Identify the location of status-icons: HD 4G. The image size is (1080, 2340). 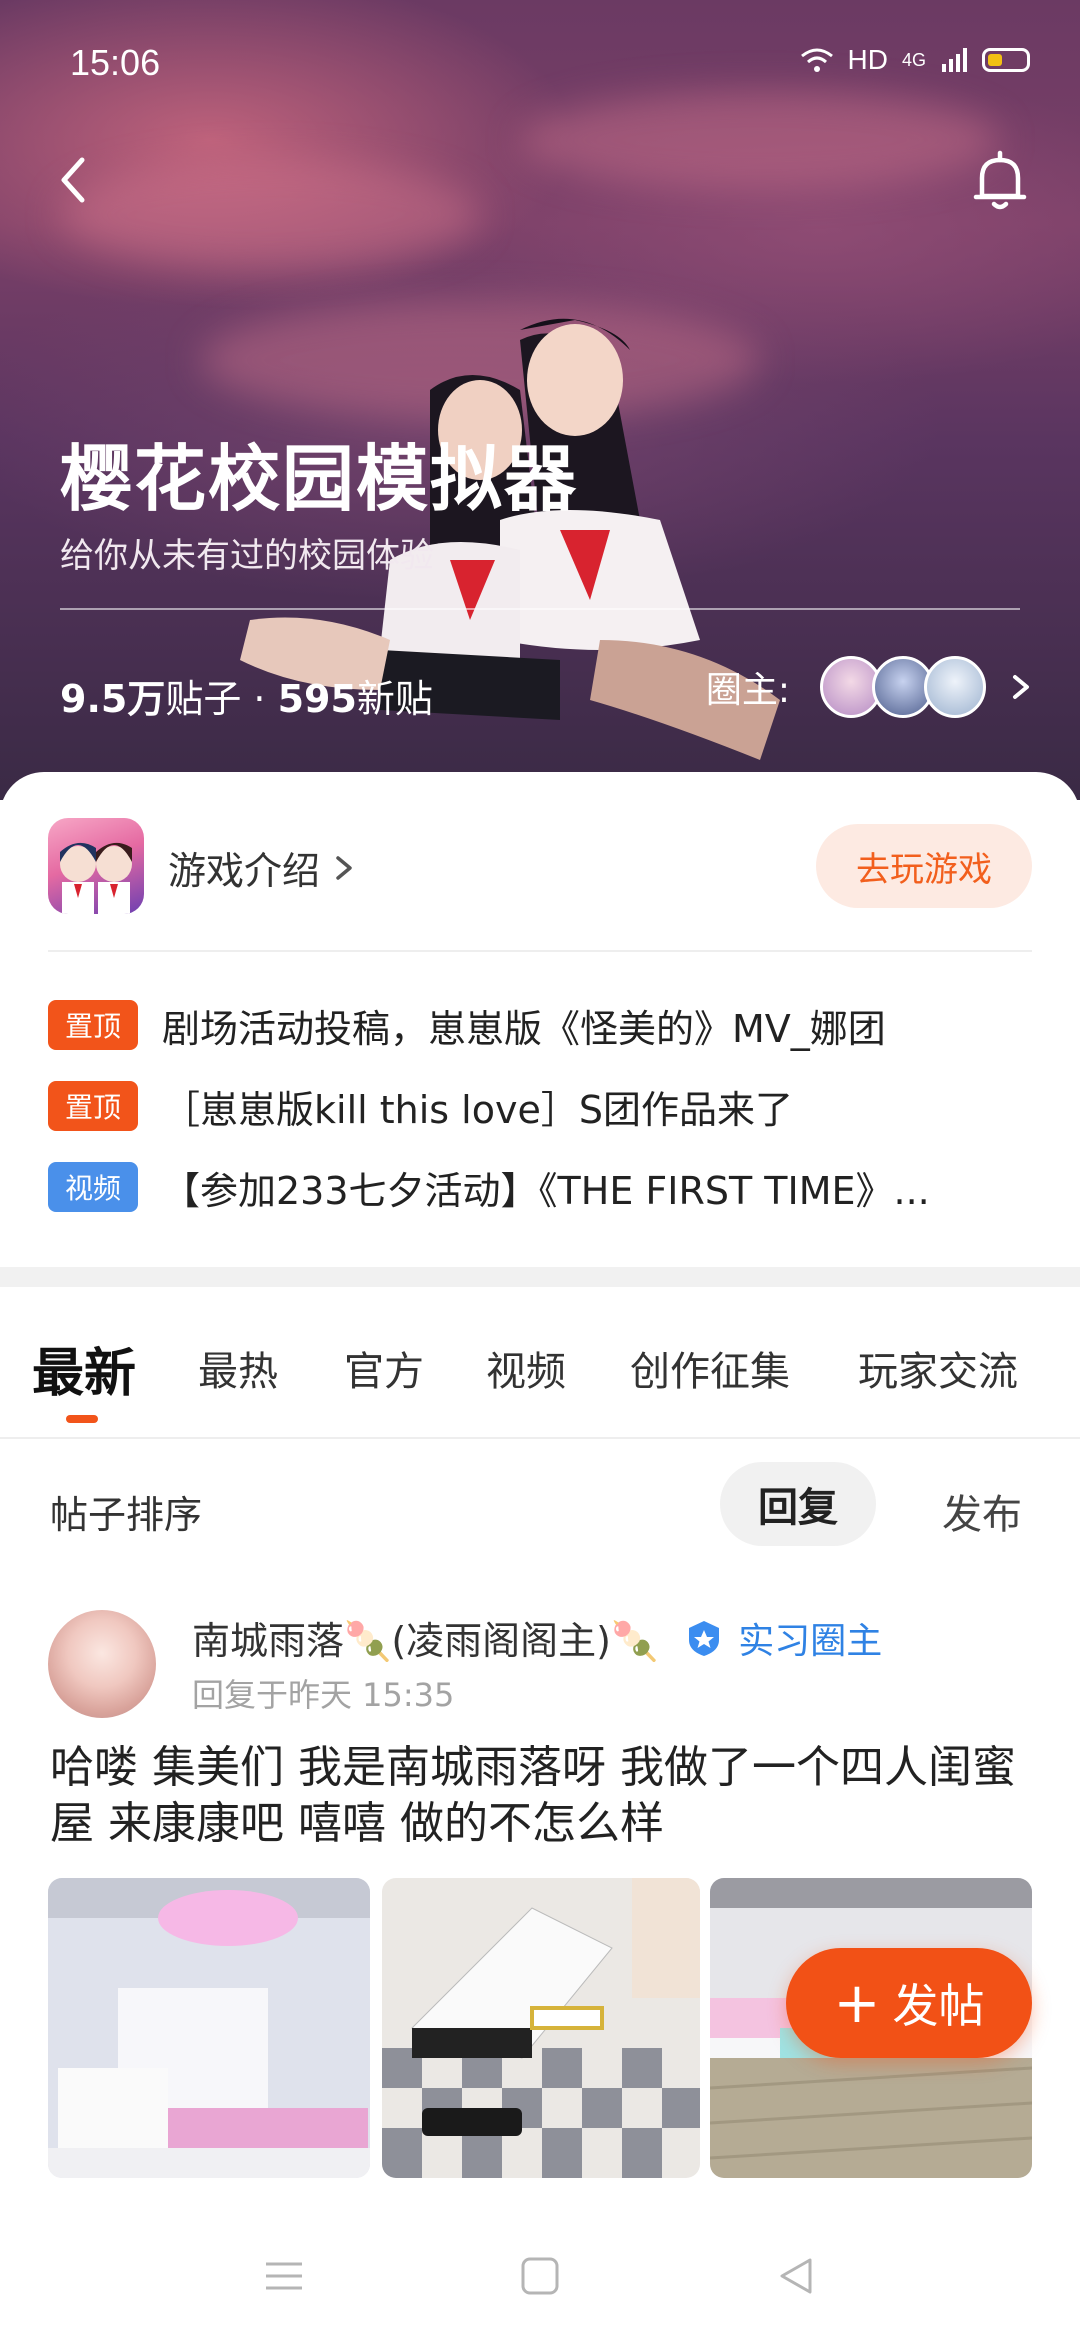
(915, 60).